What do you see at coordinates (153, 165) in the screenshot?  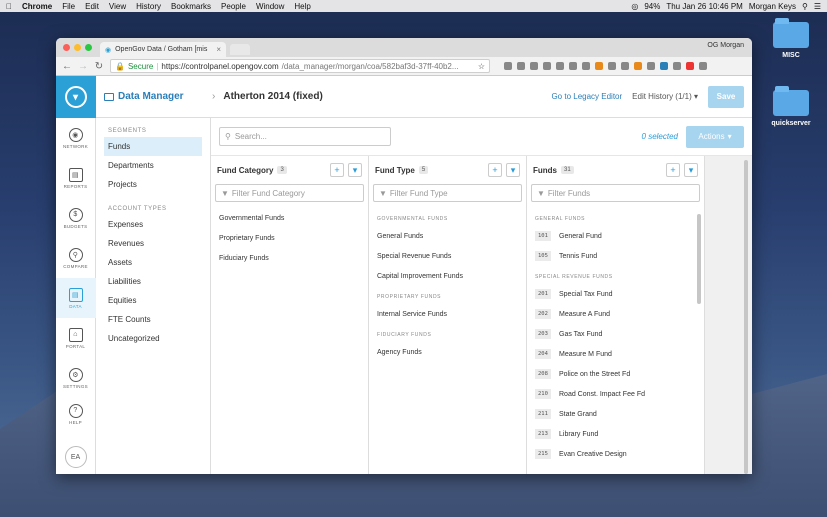 I see `segment-item-departments: Departments` at bounding box center [153, 165].